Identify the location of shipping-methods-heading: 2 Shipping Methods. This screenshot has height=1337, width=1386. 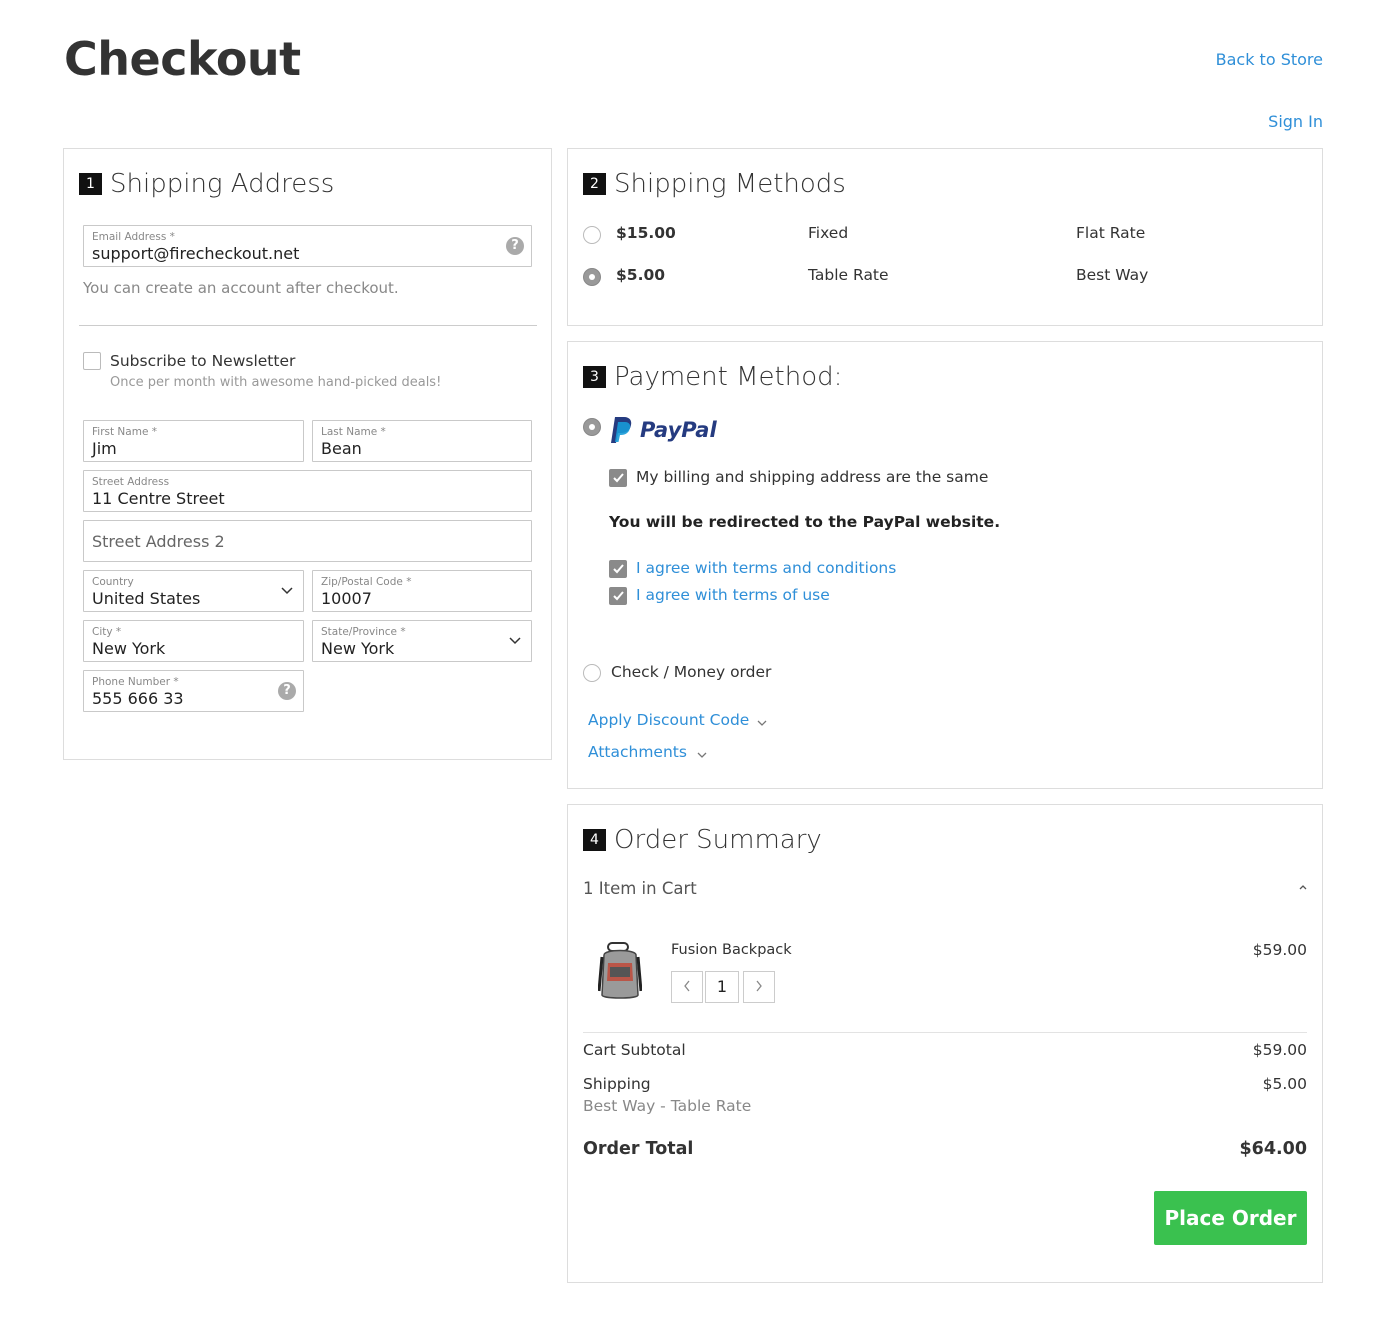
(714, 184).